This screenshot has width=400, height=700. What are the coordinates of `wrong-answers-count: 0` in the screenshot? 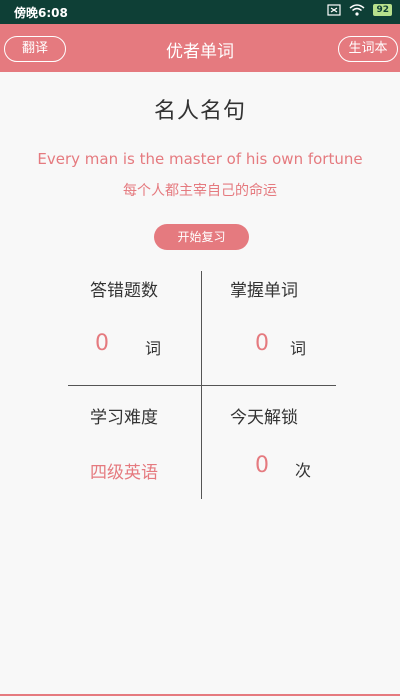 It's located at (102, 343).